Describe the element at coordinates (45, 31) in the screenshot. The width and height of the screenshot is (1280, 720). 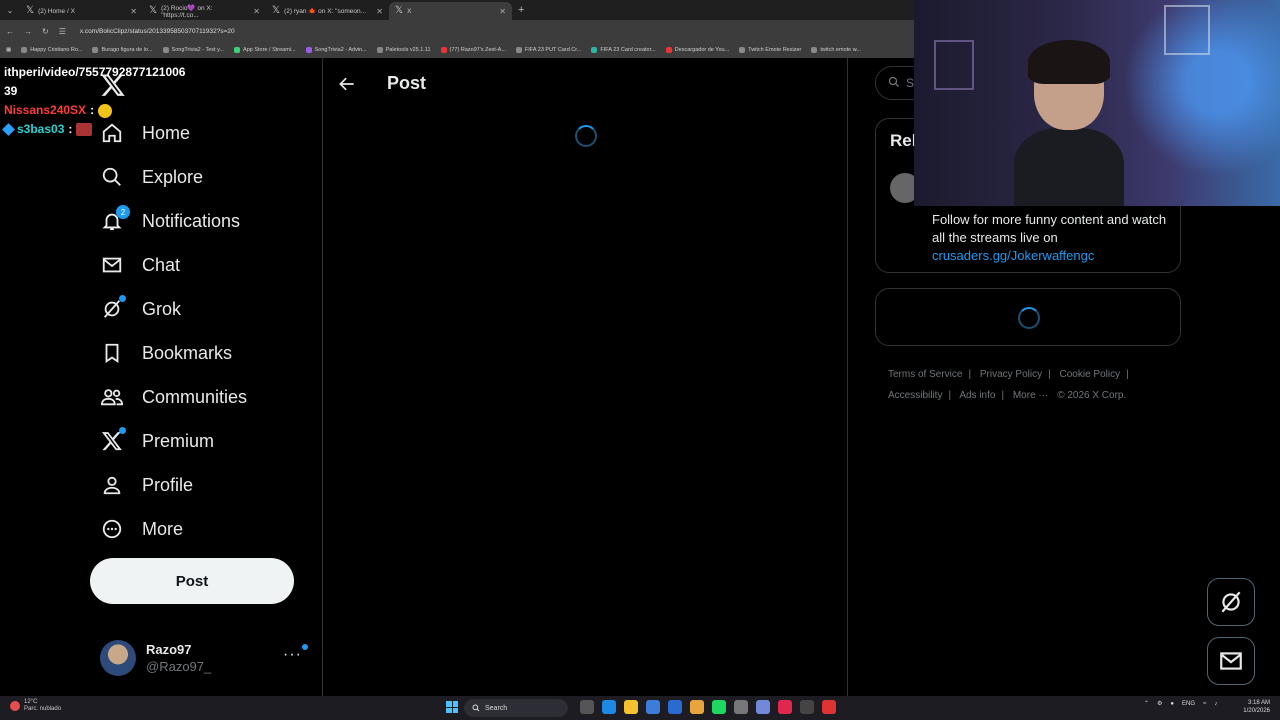
I see `reload-icon: ↻` at that location.